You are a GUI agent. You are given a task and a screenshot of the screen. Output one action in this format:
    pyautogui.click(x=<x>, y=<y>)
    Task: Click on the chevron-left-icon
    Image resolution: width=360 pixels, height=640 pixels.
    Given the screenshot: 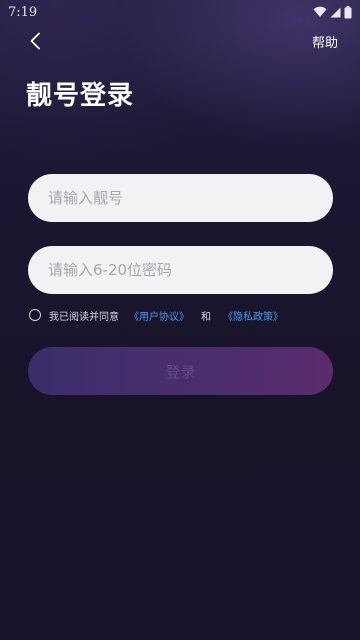 What is the action you would take?
    pyautogui.click(x=35, y=41)
    